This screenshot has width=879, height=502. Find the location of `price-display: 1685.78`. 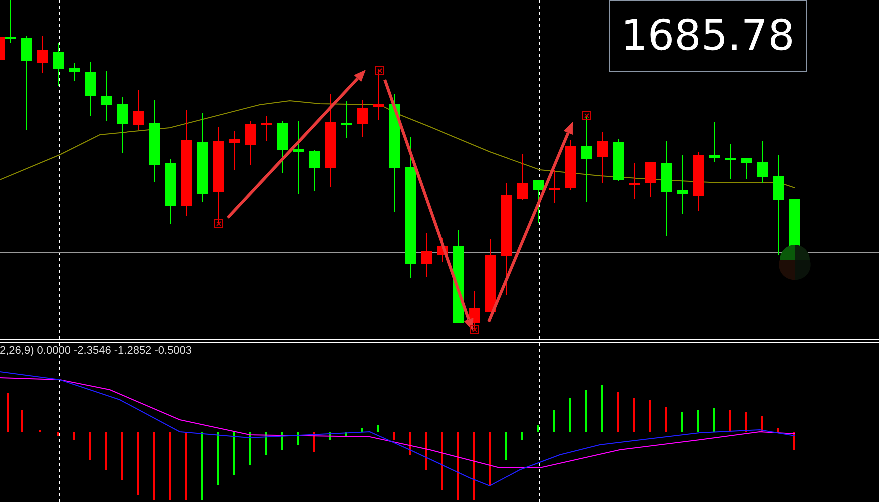

price-display: 1685.78 is located at coordinates (708, 36).